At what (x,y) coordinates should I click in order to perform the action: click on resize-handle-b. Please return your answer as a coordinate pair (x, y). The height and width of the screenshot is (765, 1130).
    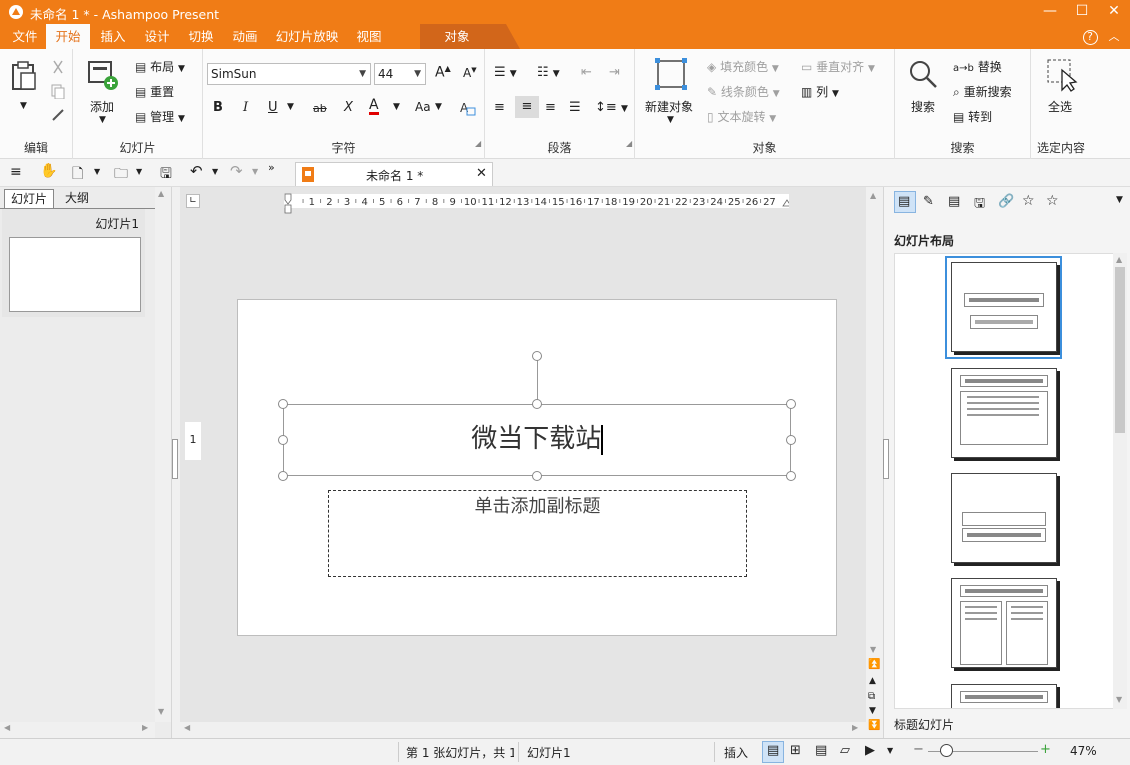
    Looking at the image, I should click on (537, 476).